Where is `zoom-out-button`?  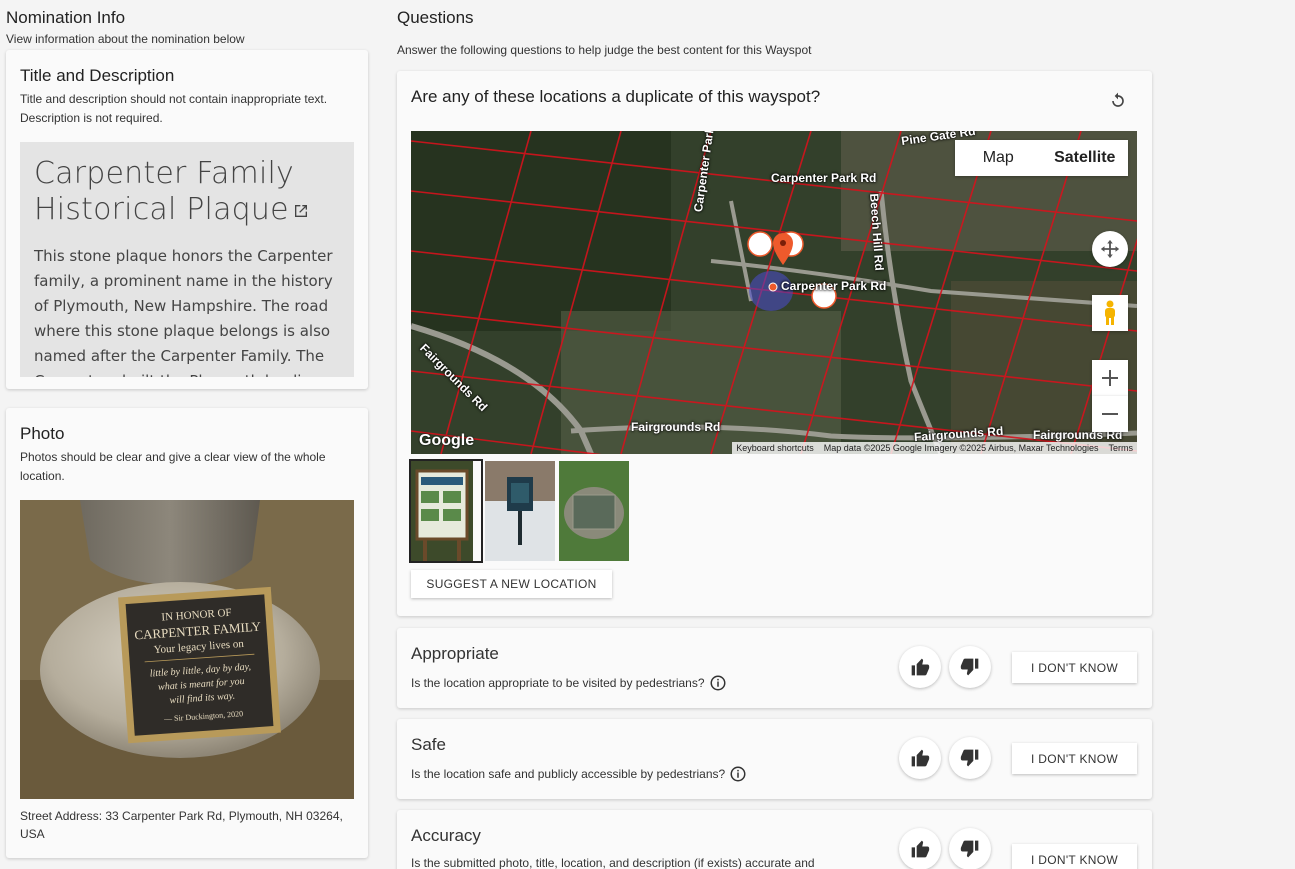
zoom-out-button is located at coordinates (1110, 414).